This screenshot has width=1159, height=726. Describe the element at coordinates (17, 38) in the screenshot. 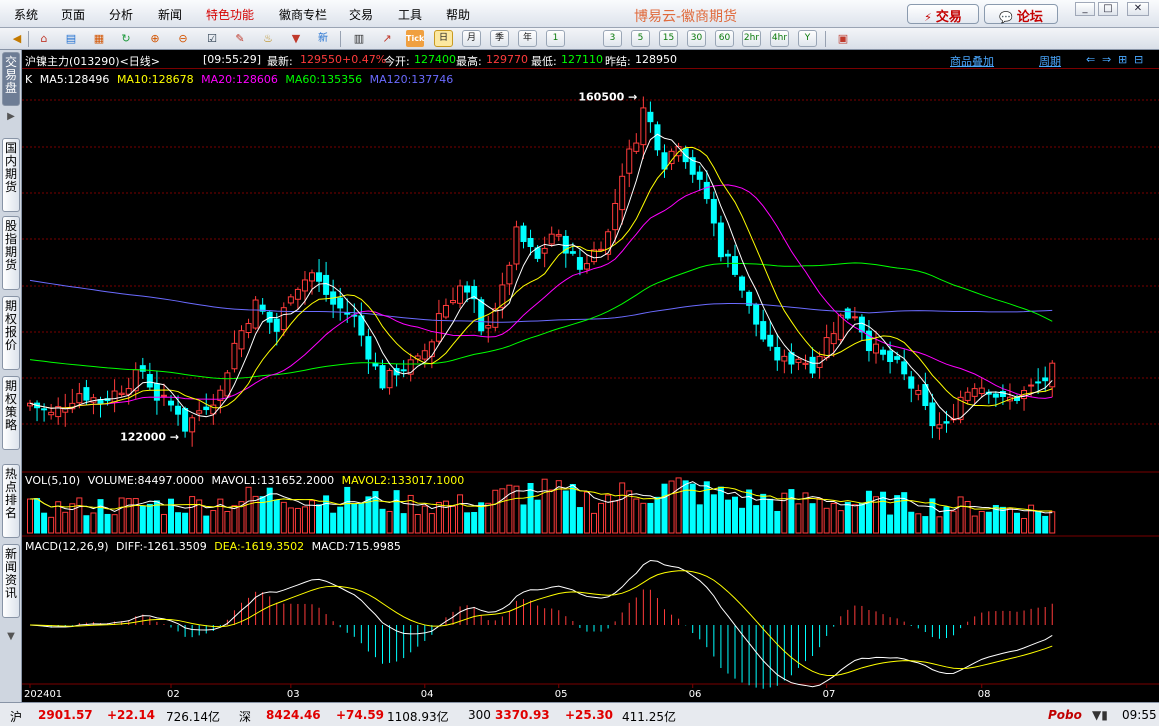

I see `back-arrow-icon: ◀` at that location.